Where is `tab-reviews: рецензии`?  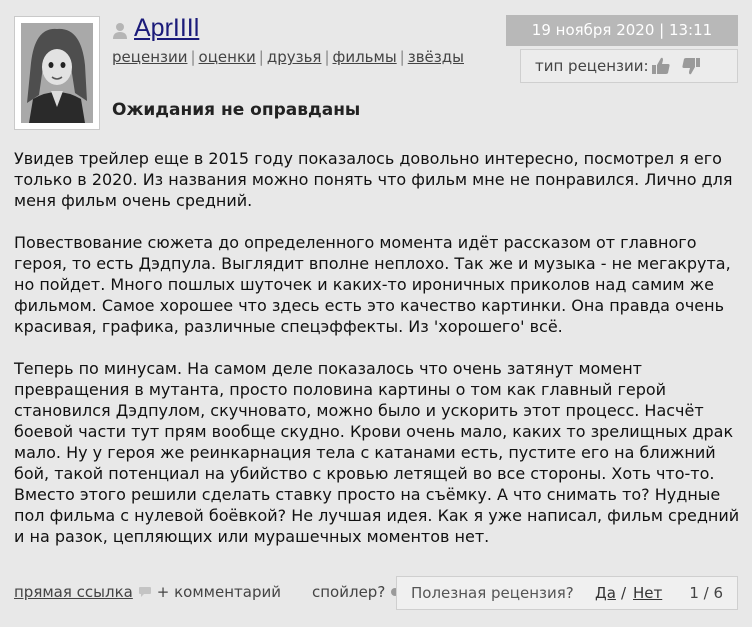
tab-reviews: рецензии is located at coordinates (149, 57).